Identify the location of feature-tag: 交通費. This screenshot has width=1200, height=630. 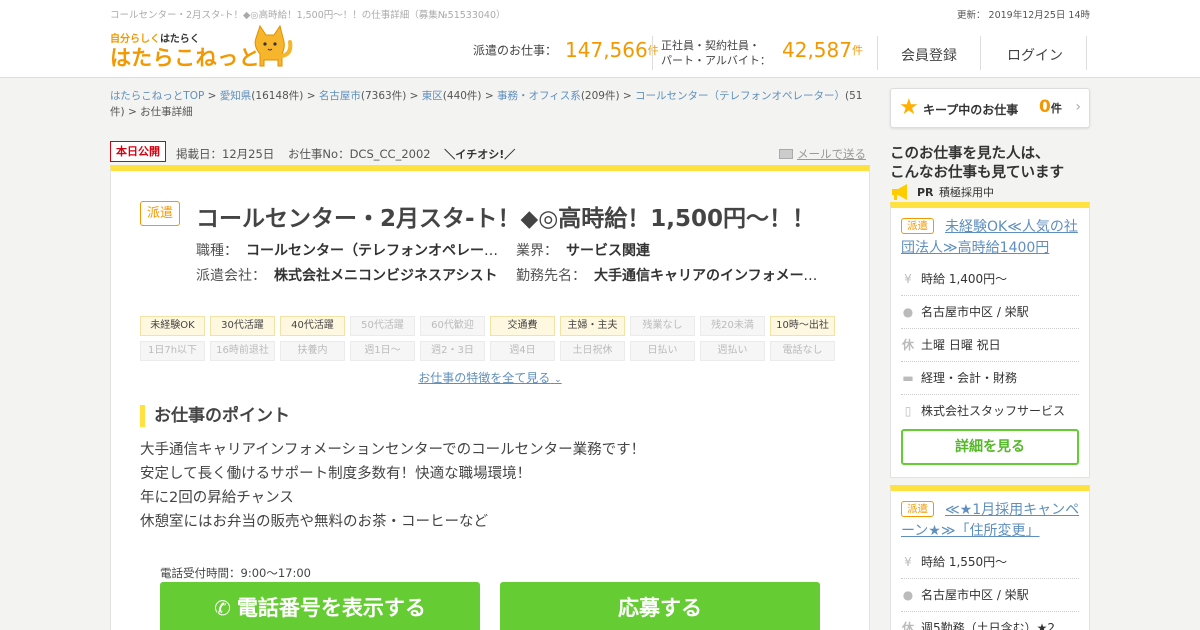
(522, 326).